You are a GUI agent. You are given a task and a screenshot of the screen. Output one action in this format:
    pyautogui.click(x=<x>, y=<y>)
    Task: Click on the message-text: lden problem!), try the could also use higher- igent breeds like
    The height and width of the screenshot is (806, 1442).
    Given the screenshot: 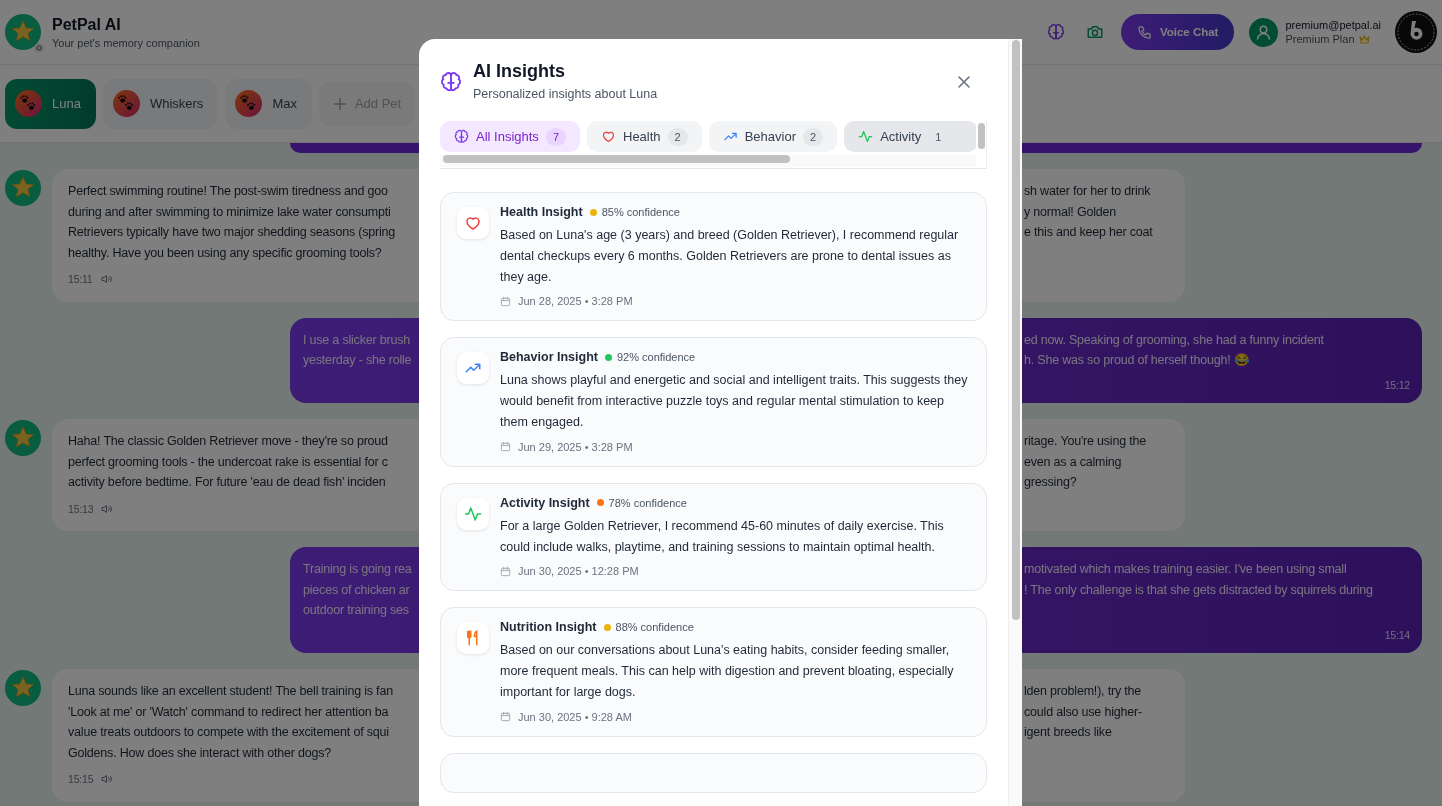 What is the action you would take?
    pyautogui.click(x=1083, y=712)
    